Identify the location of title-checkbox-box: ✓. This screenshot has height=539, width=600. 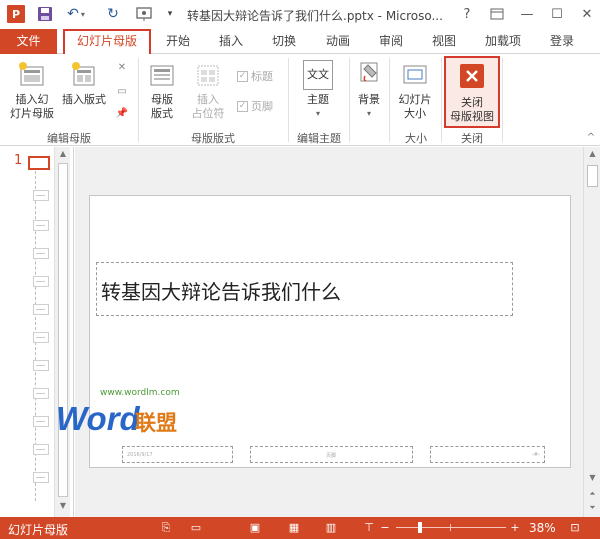
(242, 76).